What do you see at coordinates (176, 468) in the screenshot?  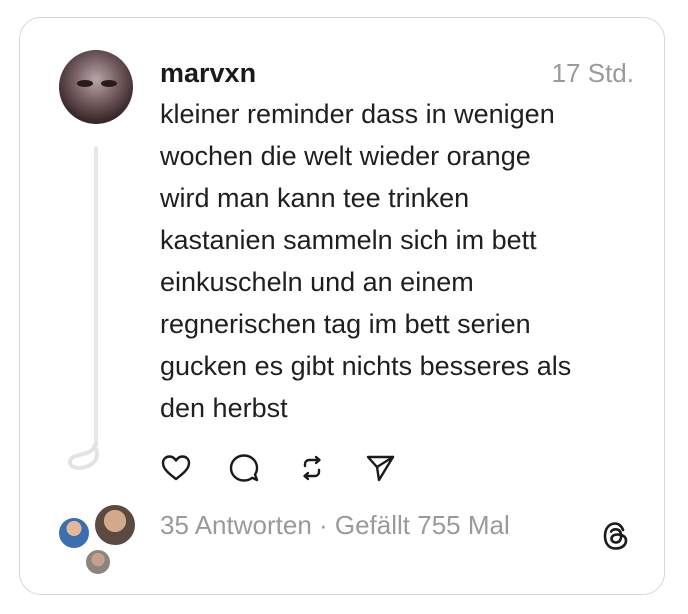 I see `heart-icon` at bounding box center [176, 468].